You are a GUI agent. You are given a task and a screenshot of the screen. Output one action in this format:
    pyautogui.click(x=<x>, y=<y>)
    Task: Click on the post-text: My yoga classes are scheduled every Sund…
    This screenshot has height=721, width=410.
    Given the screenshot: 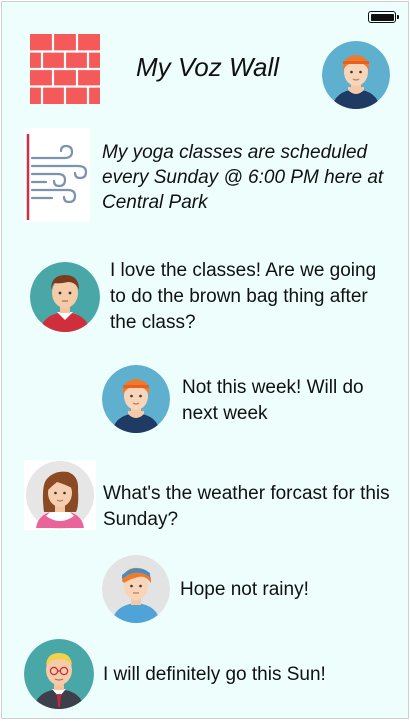 What is the action you would take?
    pyautogui.click(x=243, y=177)
    